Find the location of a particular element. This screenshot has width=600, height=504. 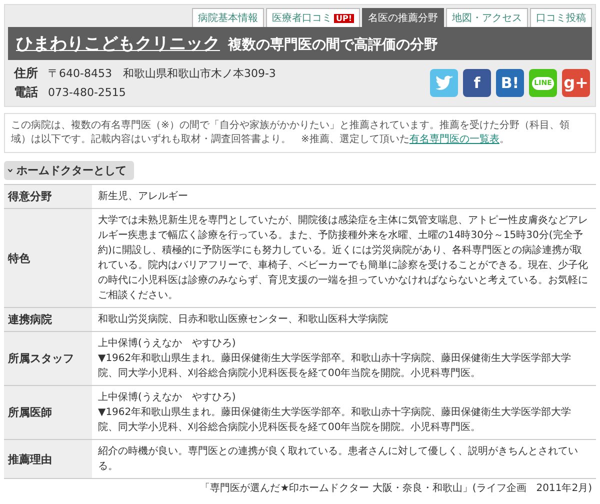

nav-tab: 口コミ投稿 is located at coordinates (561, 17).